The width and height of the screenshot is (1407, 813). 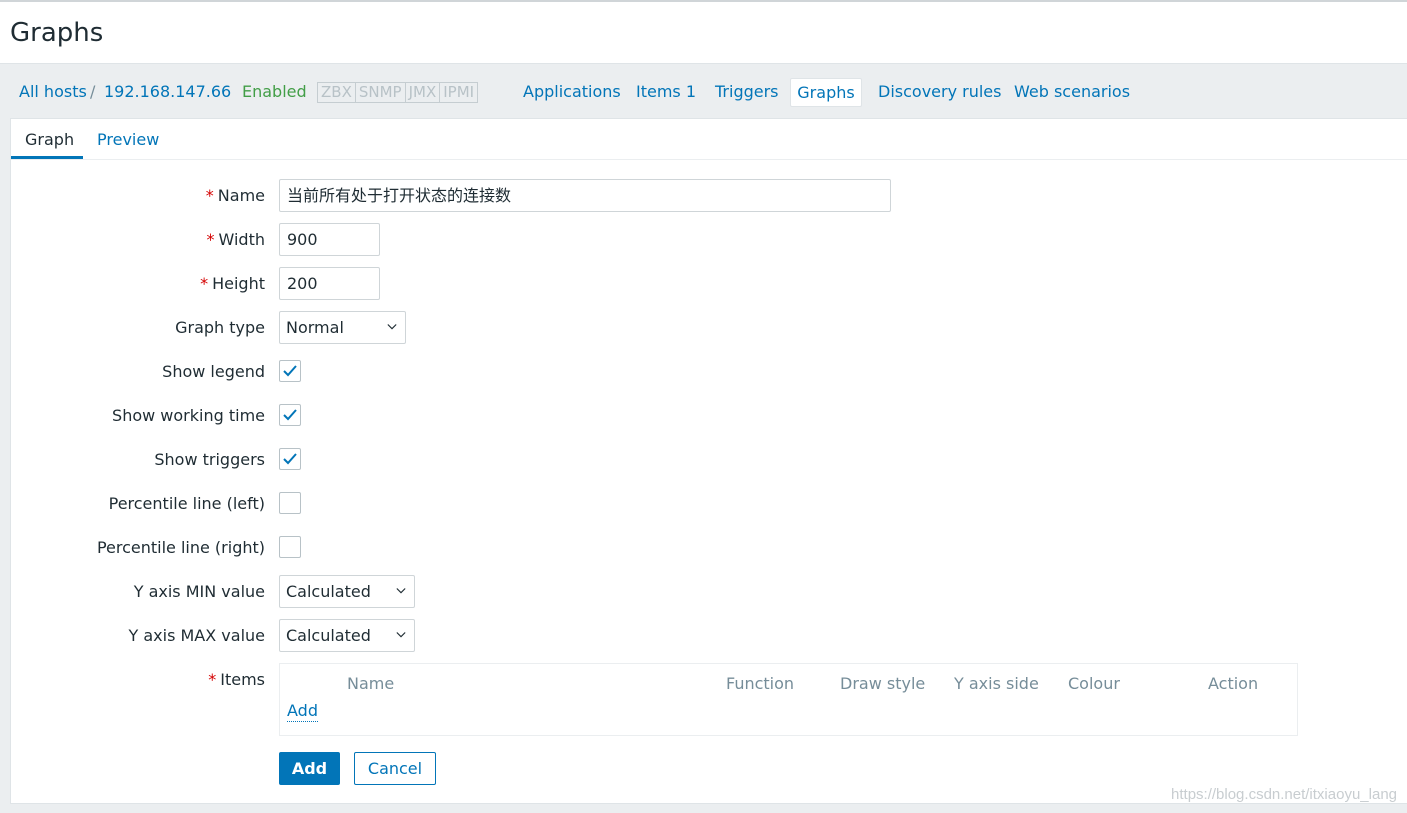 I want to click on nav-all-hosts: All hosts, so click(x=53, y=92).